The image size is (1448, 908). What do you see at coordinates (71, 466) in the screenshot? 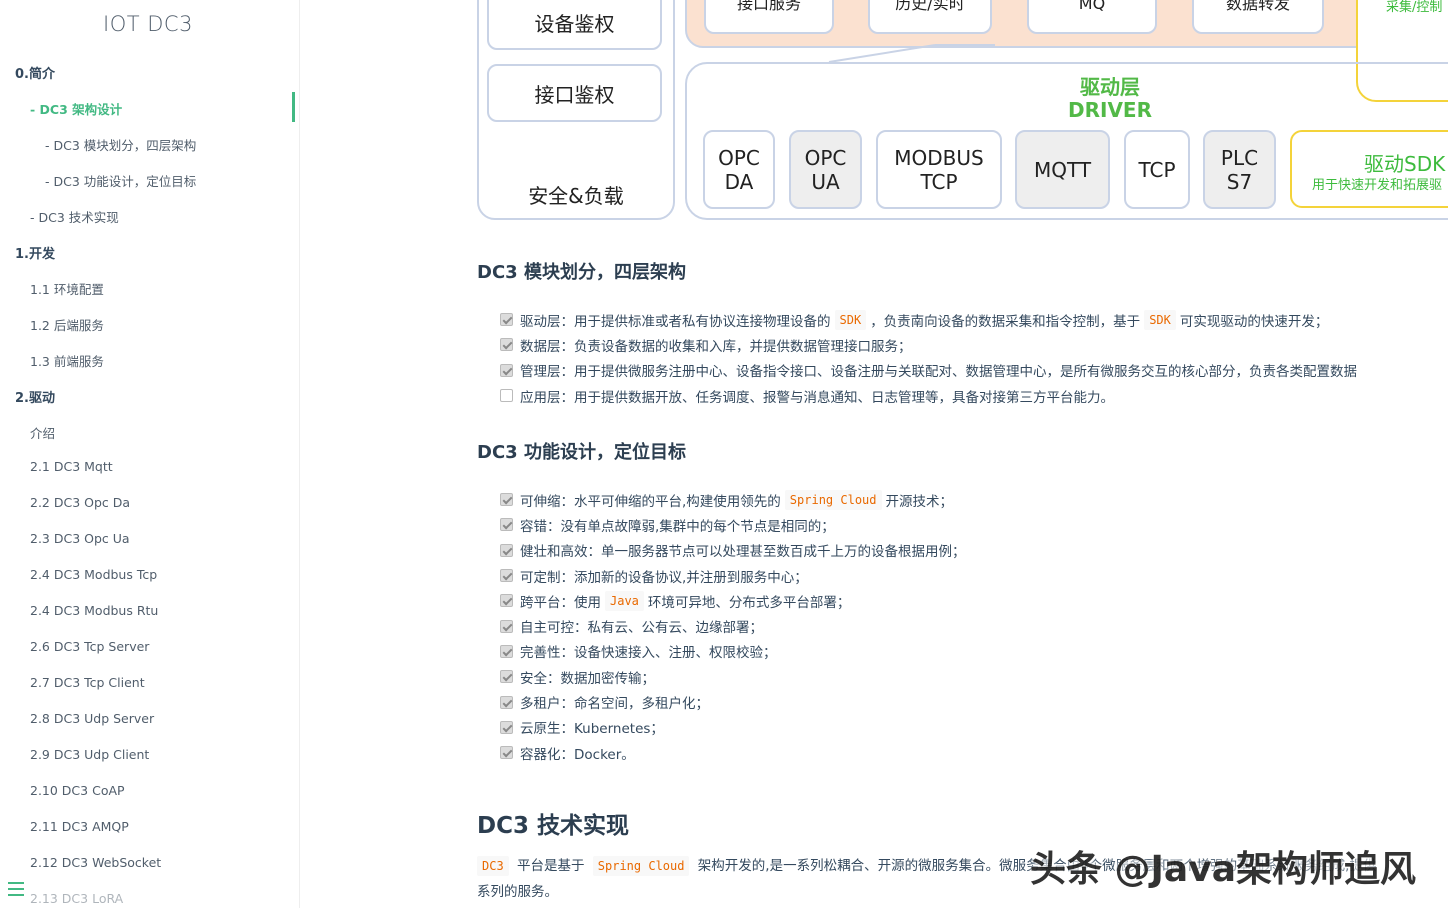
I see `sidebar-item-mqtt: 2.1 DC3 Mqtt` at bounding box center [71, 466].